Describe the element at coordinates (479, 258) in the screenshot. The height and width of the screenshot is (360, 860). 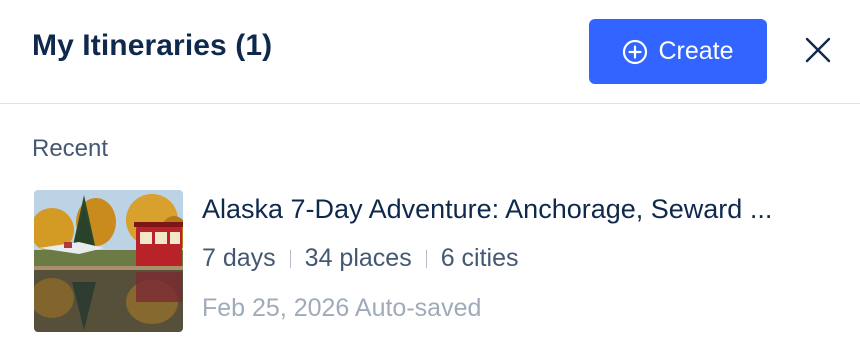
I see `itinerary-cities: 6 cities` at that location.